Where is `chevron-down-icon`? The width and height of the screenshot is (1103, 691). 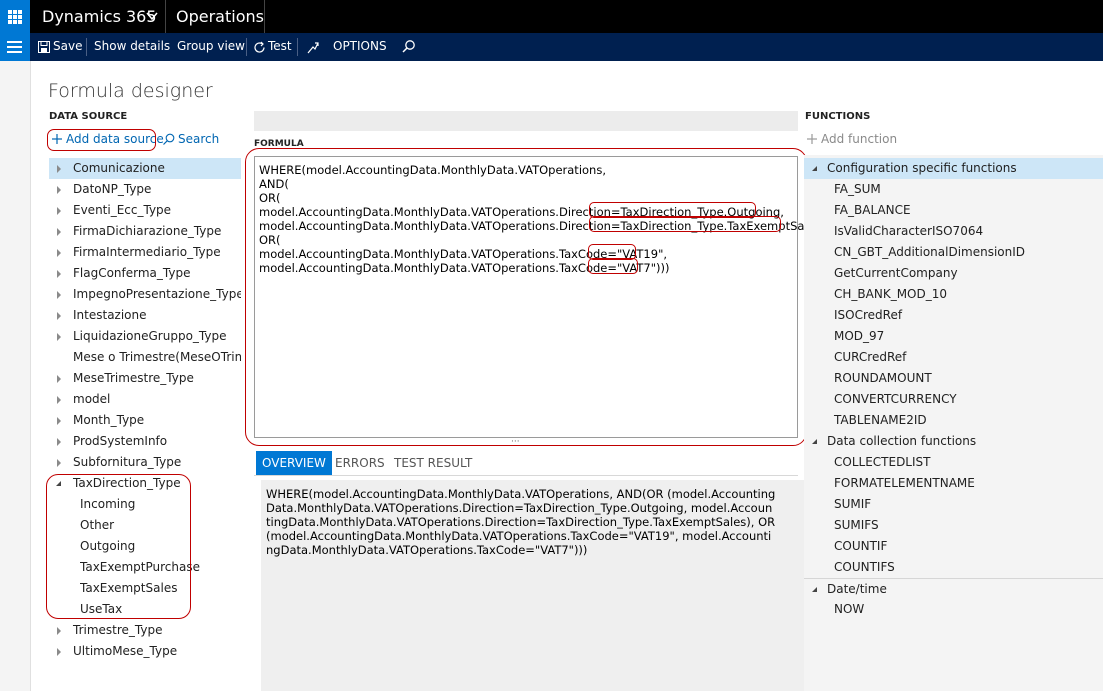 chevron-down-icon is located at coordinates (152, 16).